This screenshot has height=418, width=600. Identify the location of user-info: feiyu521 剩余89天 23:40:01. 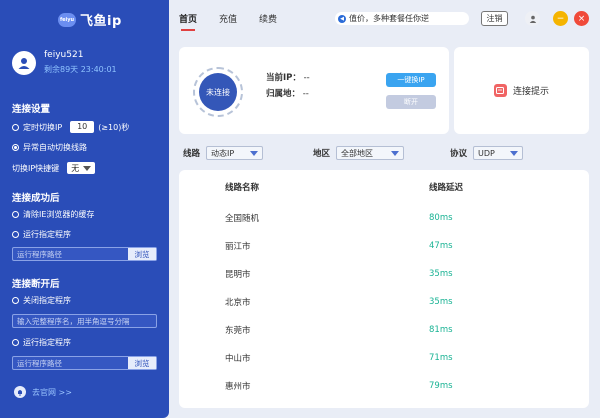
(64, 62).